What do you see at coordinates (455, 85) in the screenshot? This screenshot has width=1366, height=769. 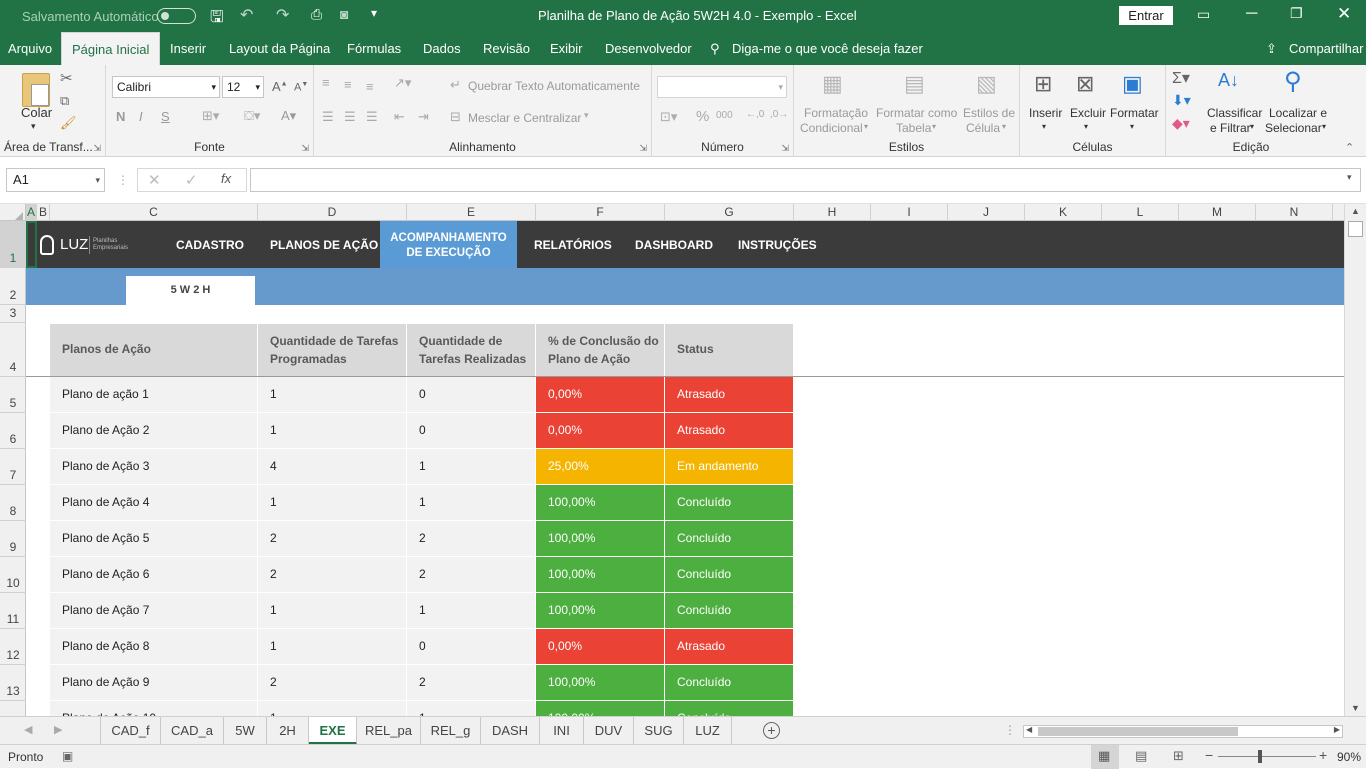 I see `wrap-text-icon: ↵` at bounding box center [455, 85].